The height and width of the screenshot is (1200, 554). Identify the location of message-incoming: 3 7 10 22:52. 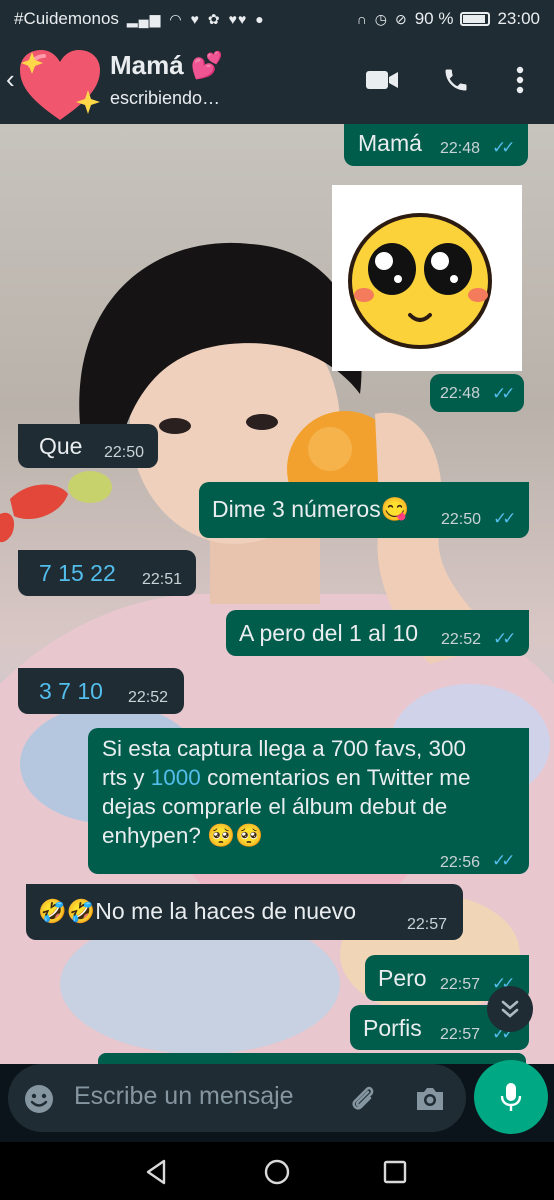
(101, 691).